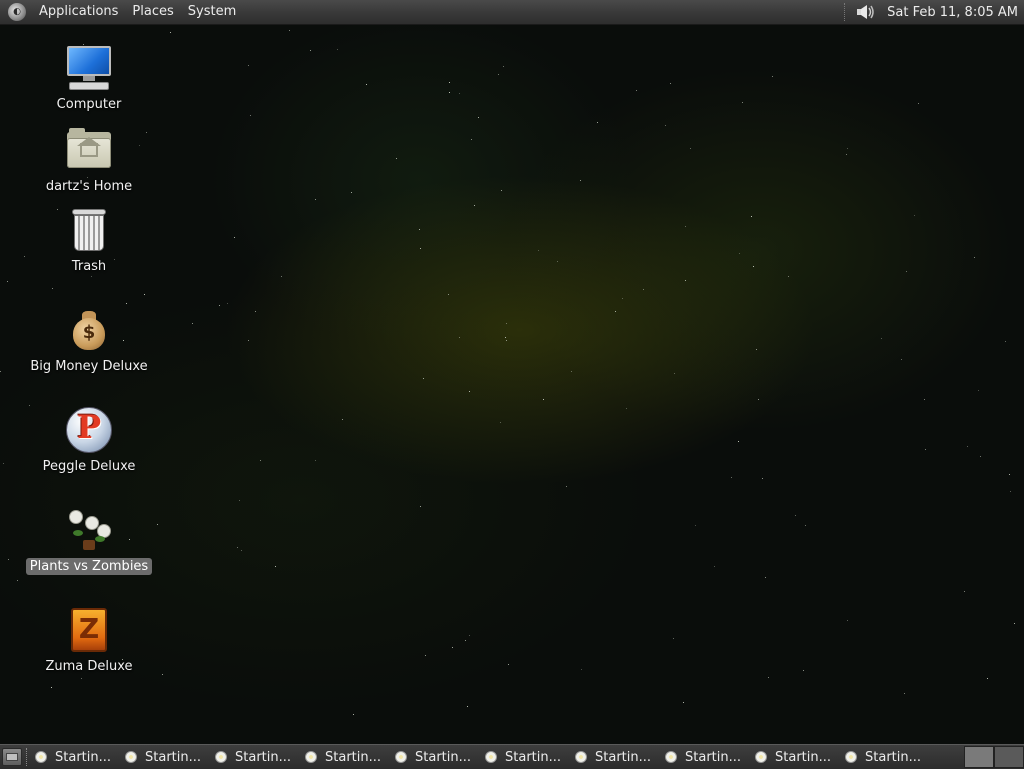 The height and width of the screenshot is (769, 1024). What do you see at coordinates (78, 12) in the screenshot?
I see `menu-applications: Applications` at bounding box center [78, 12].